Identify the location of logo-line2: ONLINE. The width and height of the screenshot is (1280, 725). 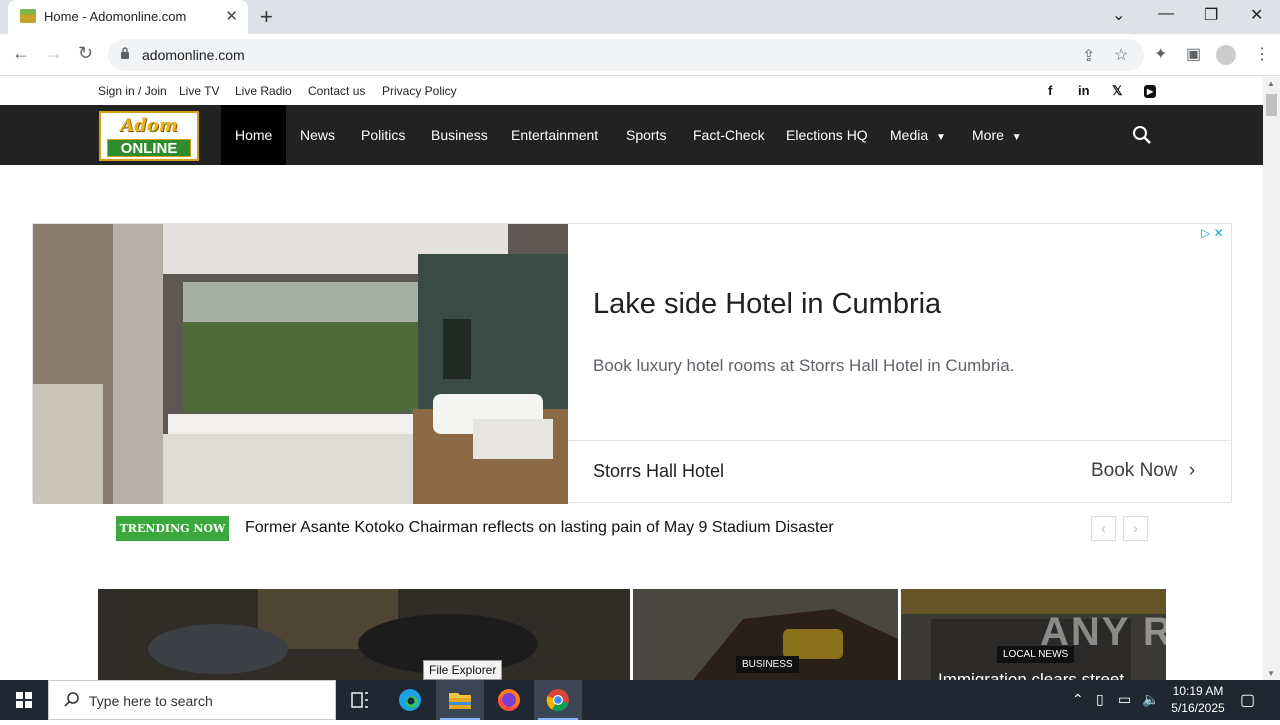
(149, 148).